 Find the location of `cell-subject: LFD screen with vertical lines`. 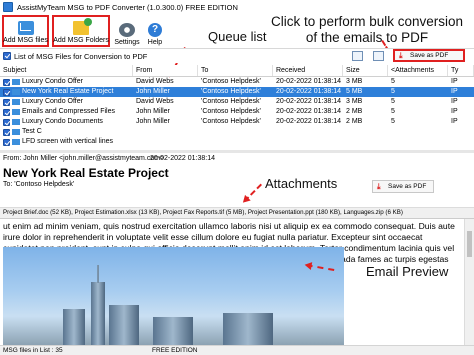

cell-subject: LFD screen with vertical lines is located at coordinates (66, 142).